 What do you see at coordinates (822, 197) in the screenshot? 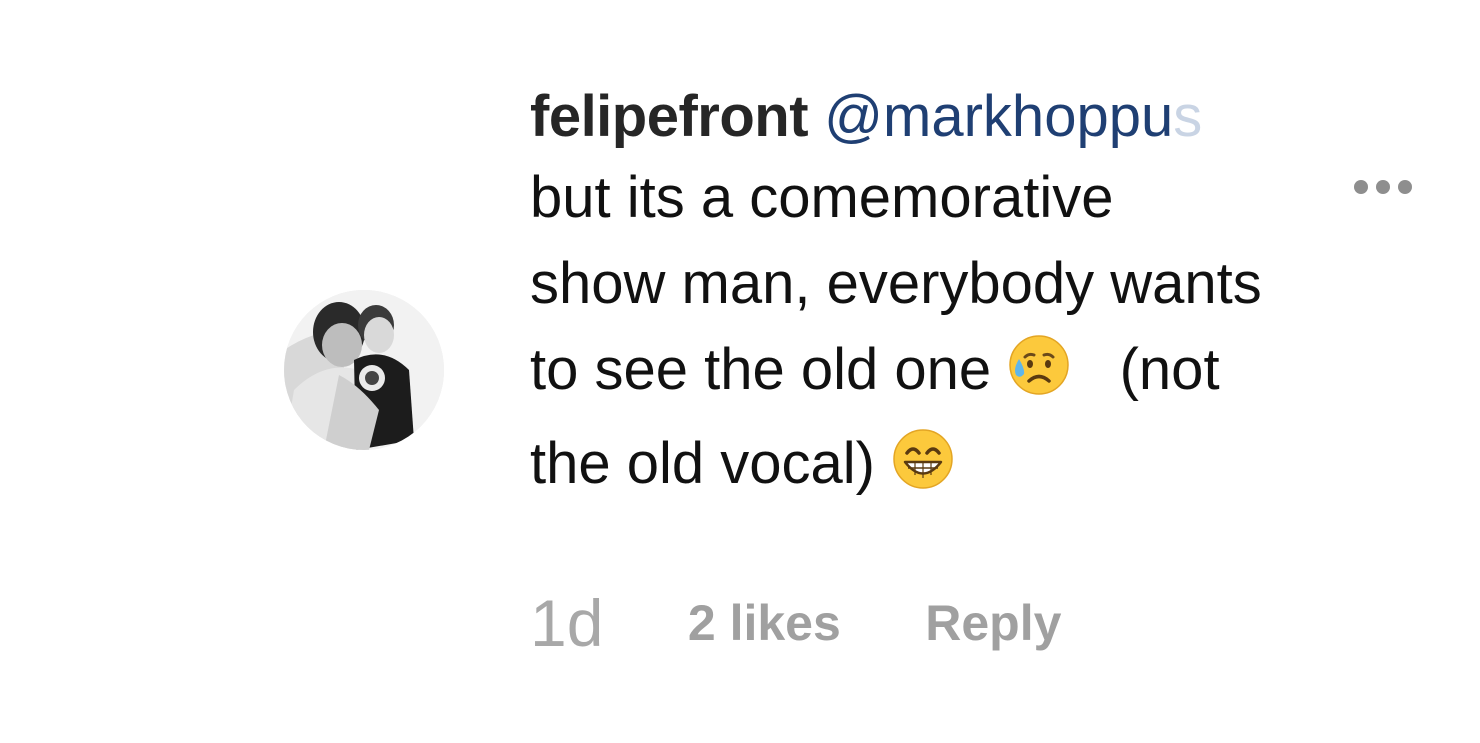
I see `comment-line: but its a comemorative` at bounding box center [822, 197].